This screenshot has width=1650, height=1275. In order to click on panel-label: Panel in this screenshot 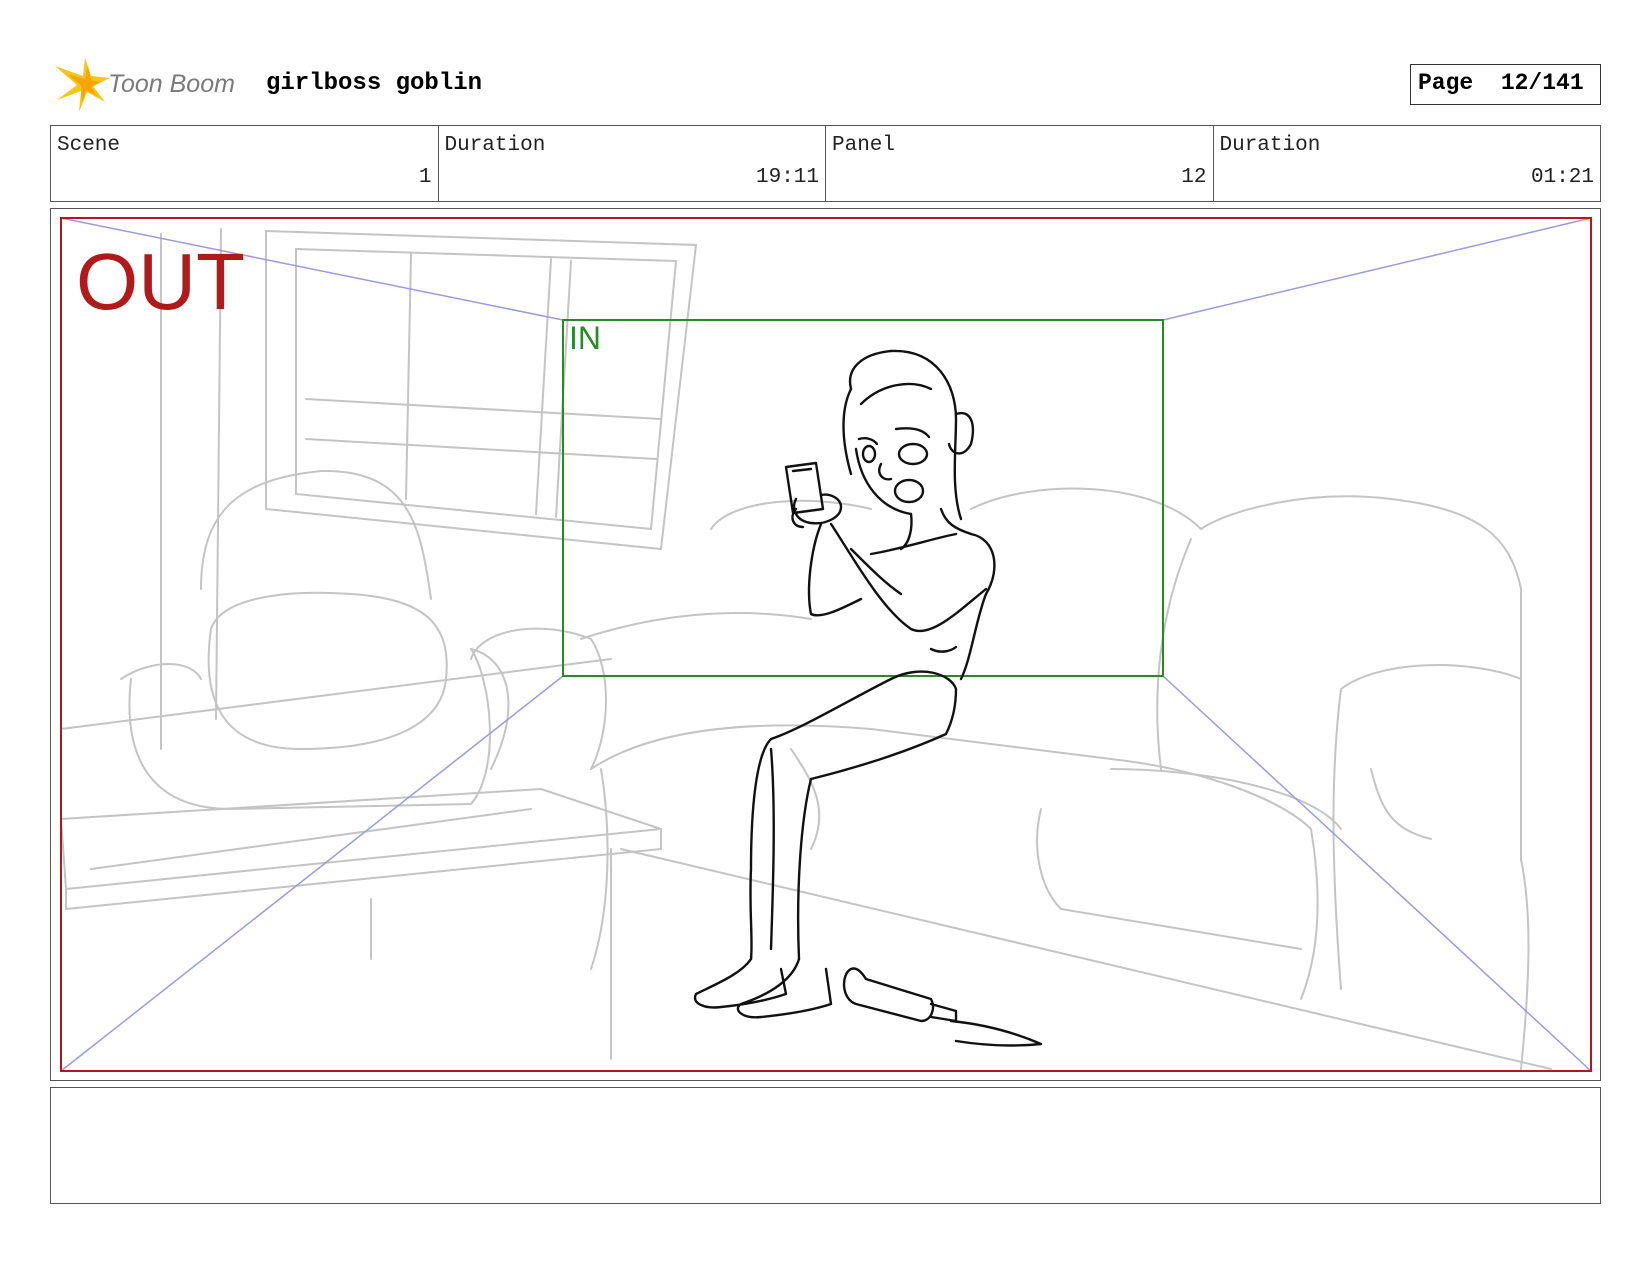, I will do `click(864, 145)`.